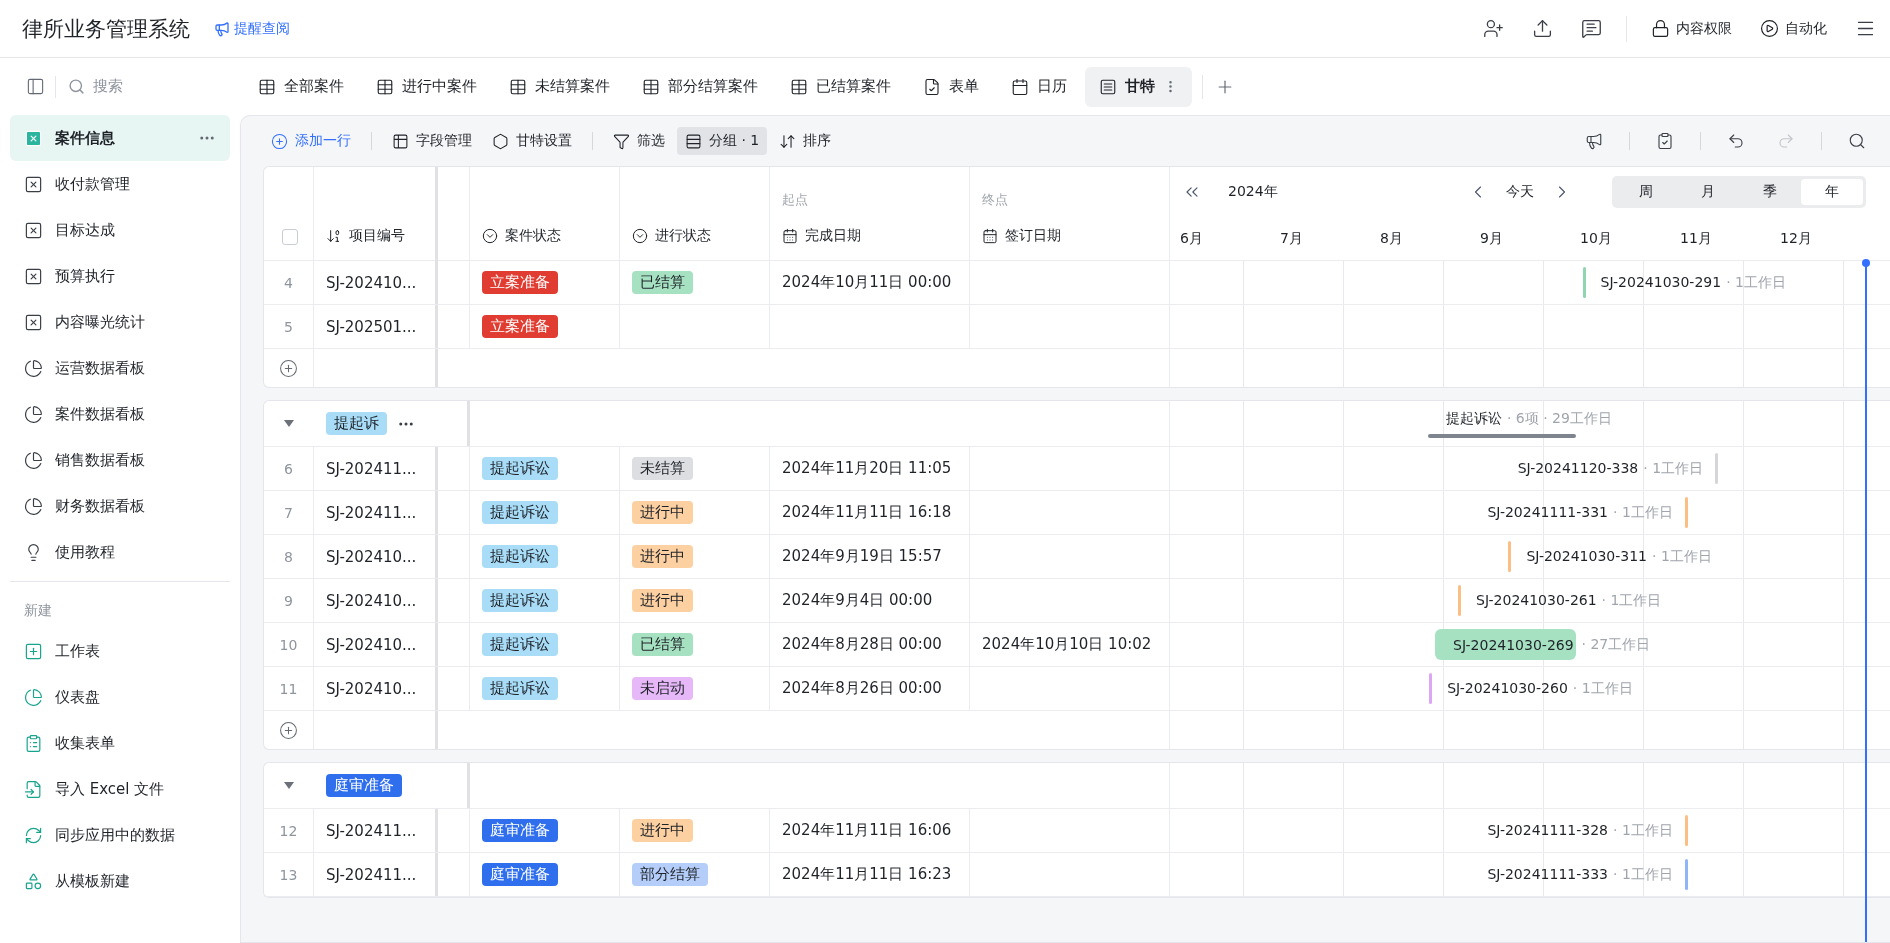 The height and width of the screenshot is (943, 1890). What do you see at coordinates (788, 141) in the screenshot?
I see `sort-icon` at bounding box center [788, 141].